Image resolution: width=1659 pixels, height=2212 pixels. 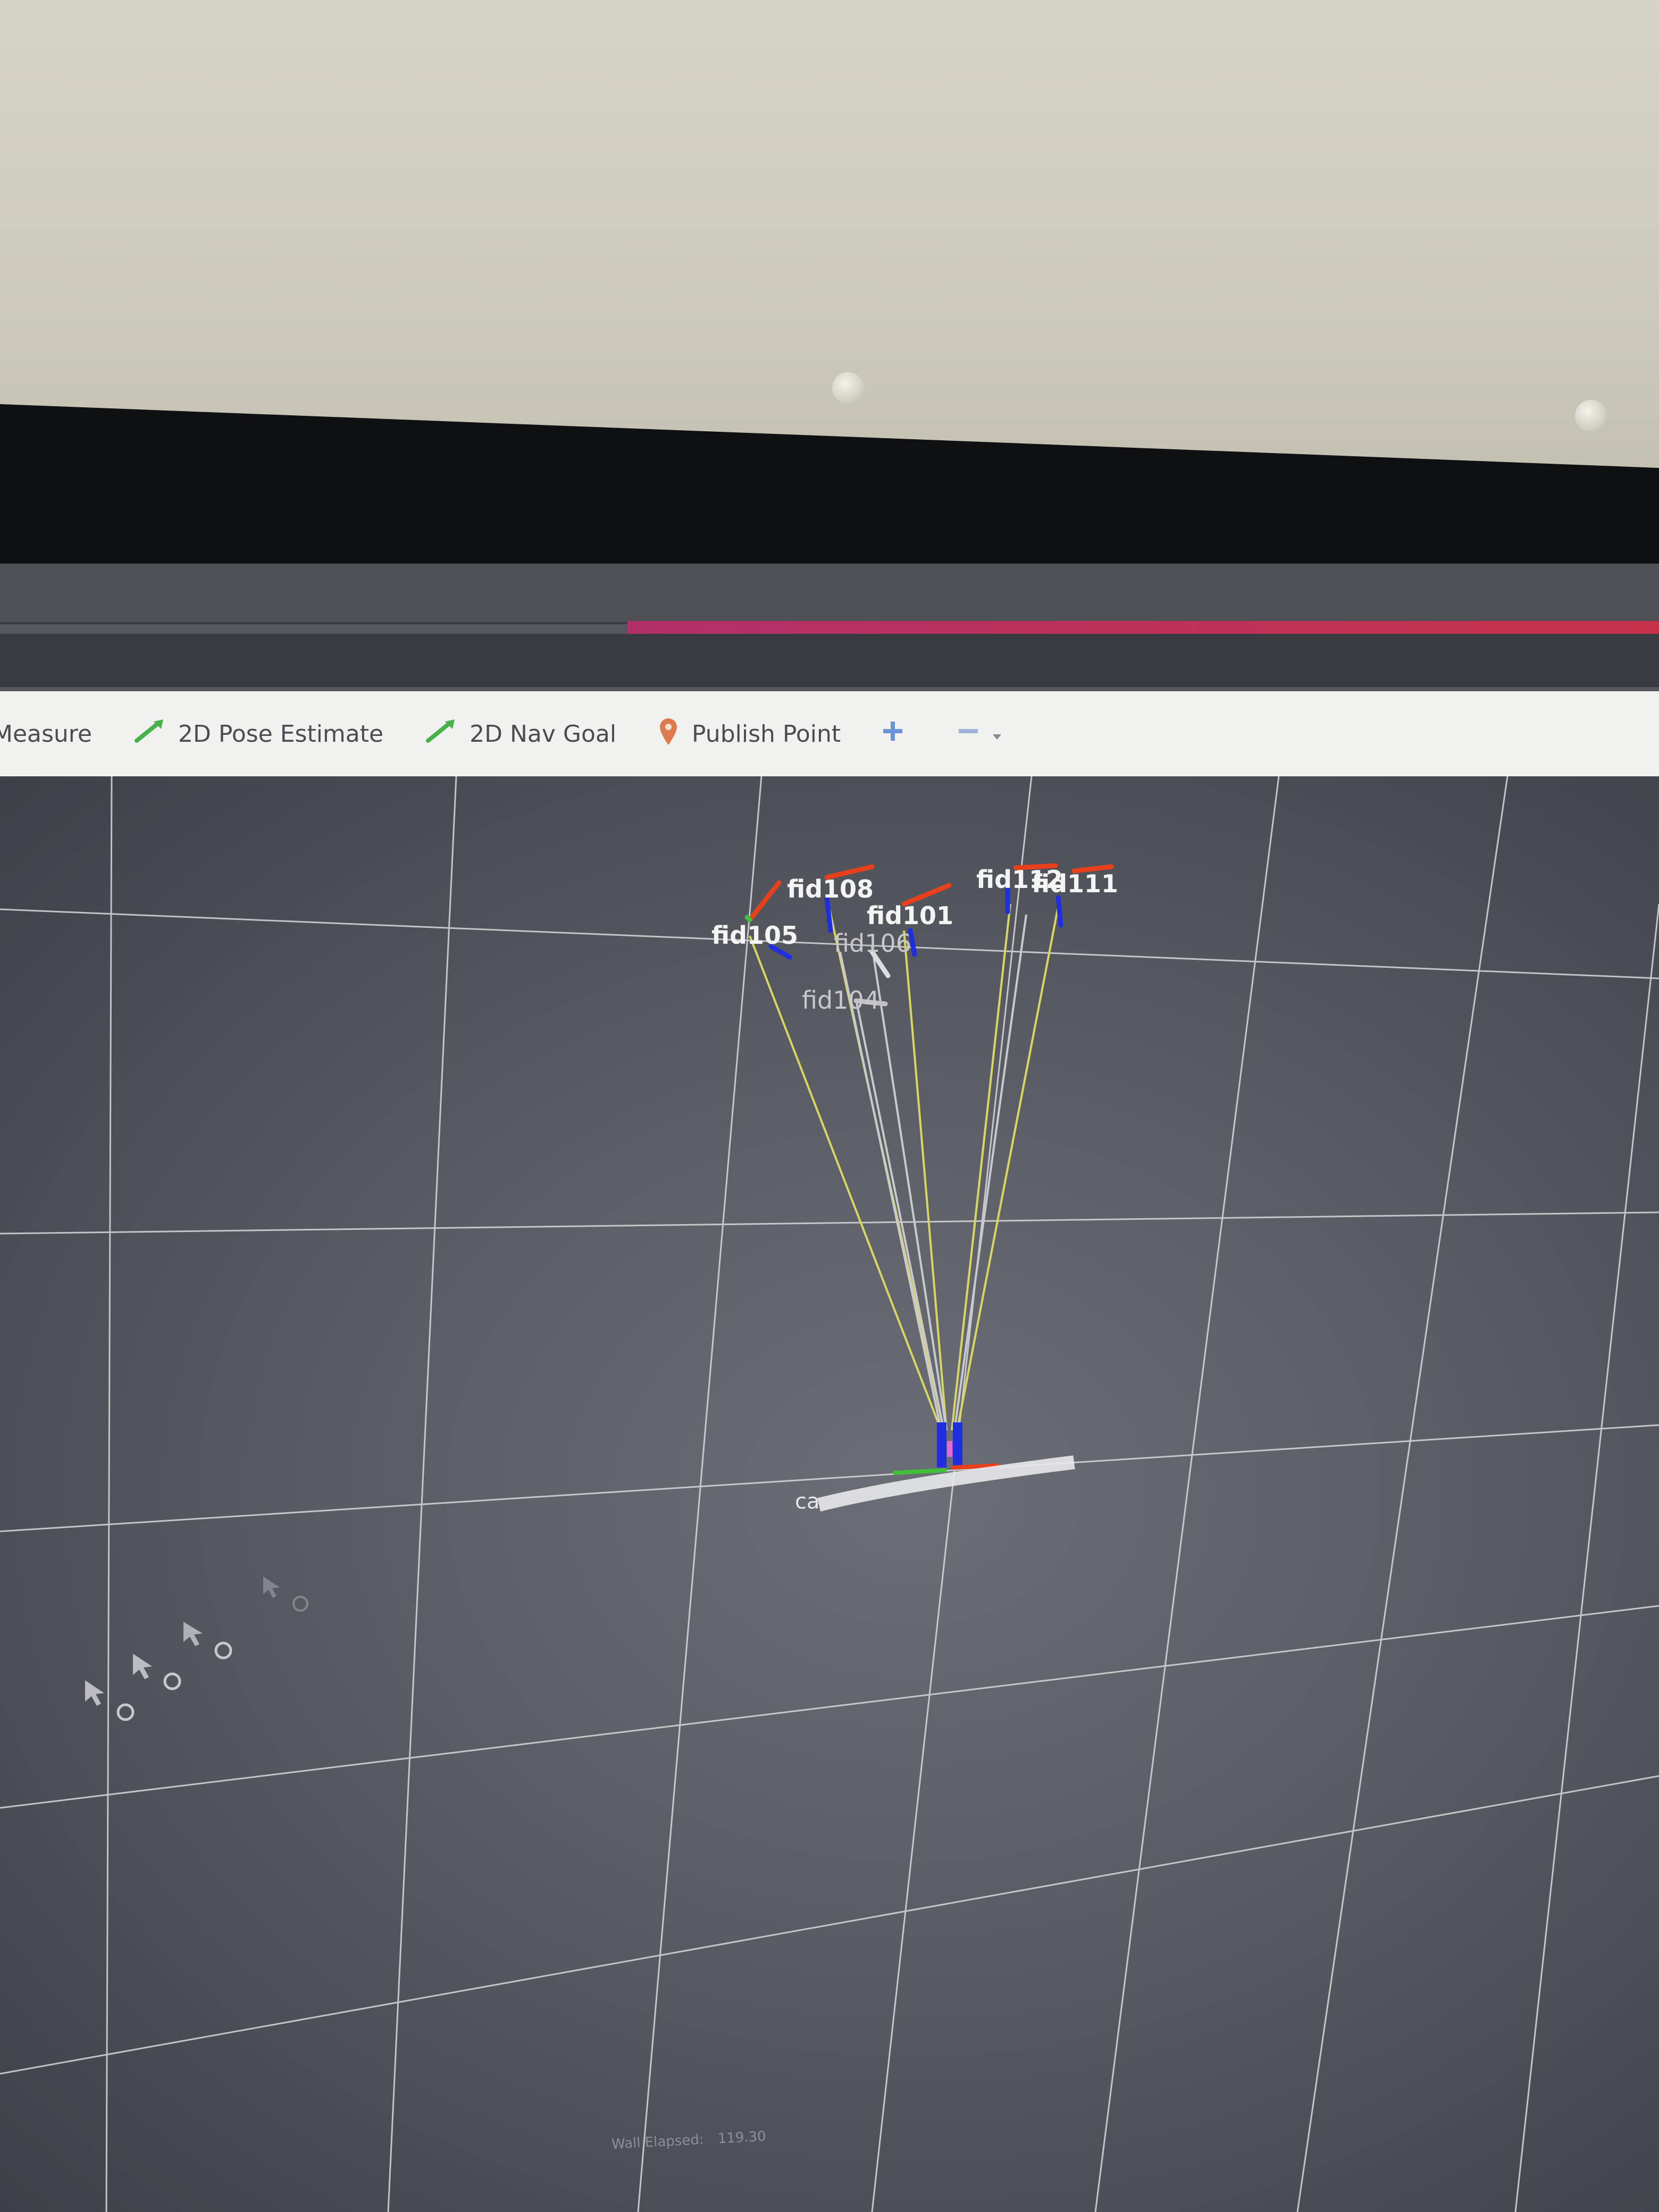 I want to click on nav-goal-label: 2D Nav Goal, so click(x=543, y=734).